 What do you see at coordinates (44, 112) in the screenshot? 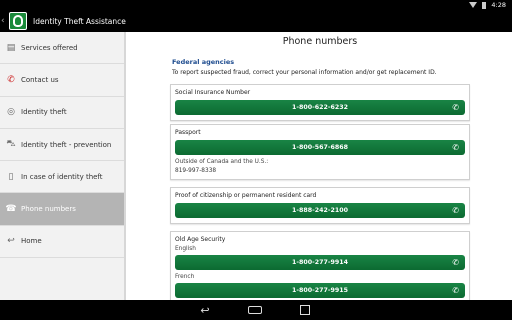
I see `sidebar-item-label: Identity theft` at bounding box center [44, 112].